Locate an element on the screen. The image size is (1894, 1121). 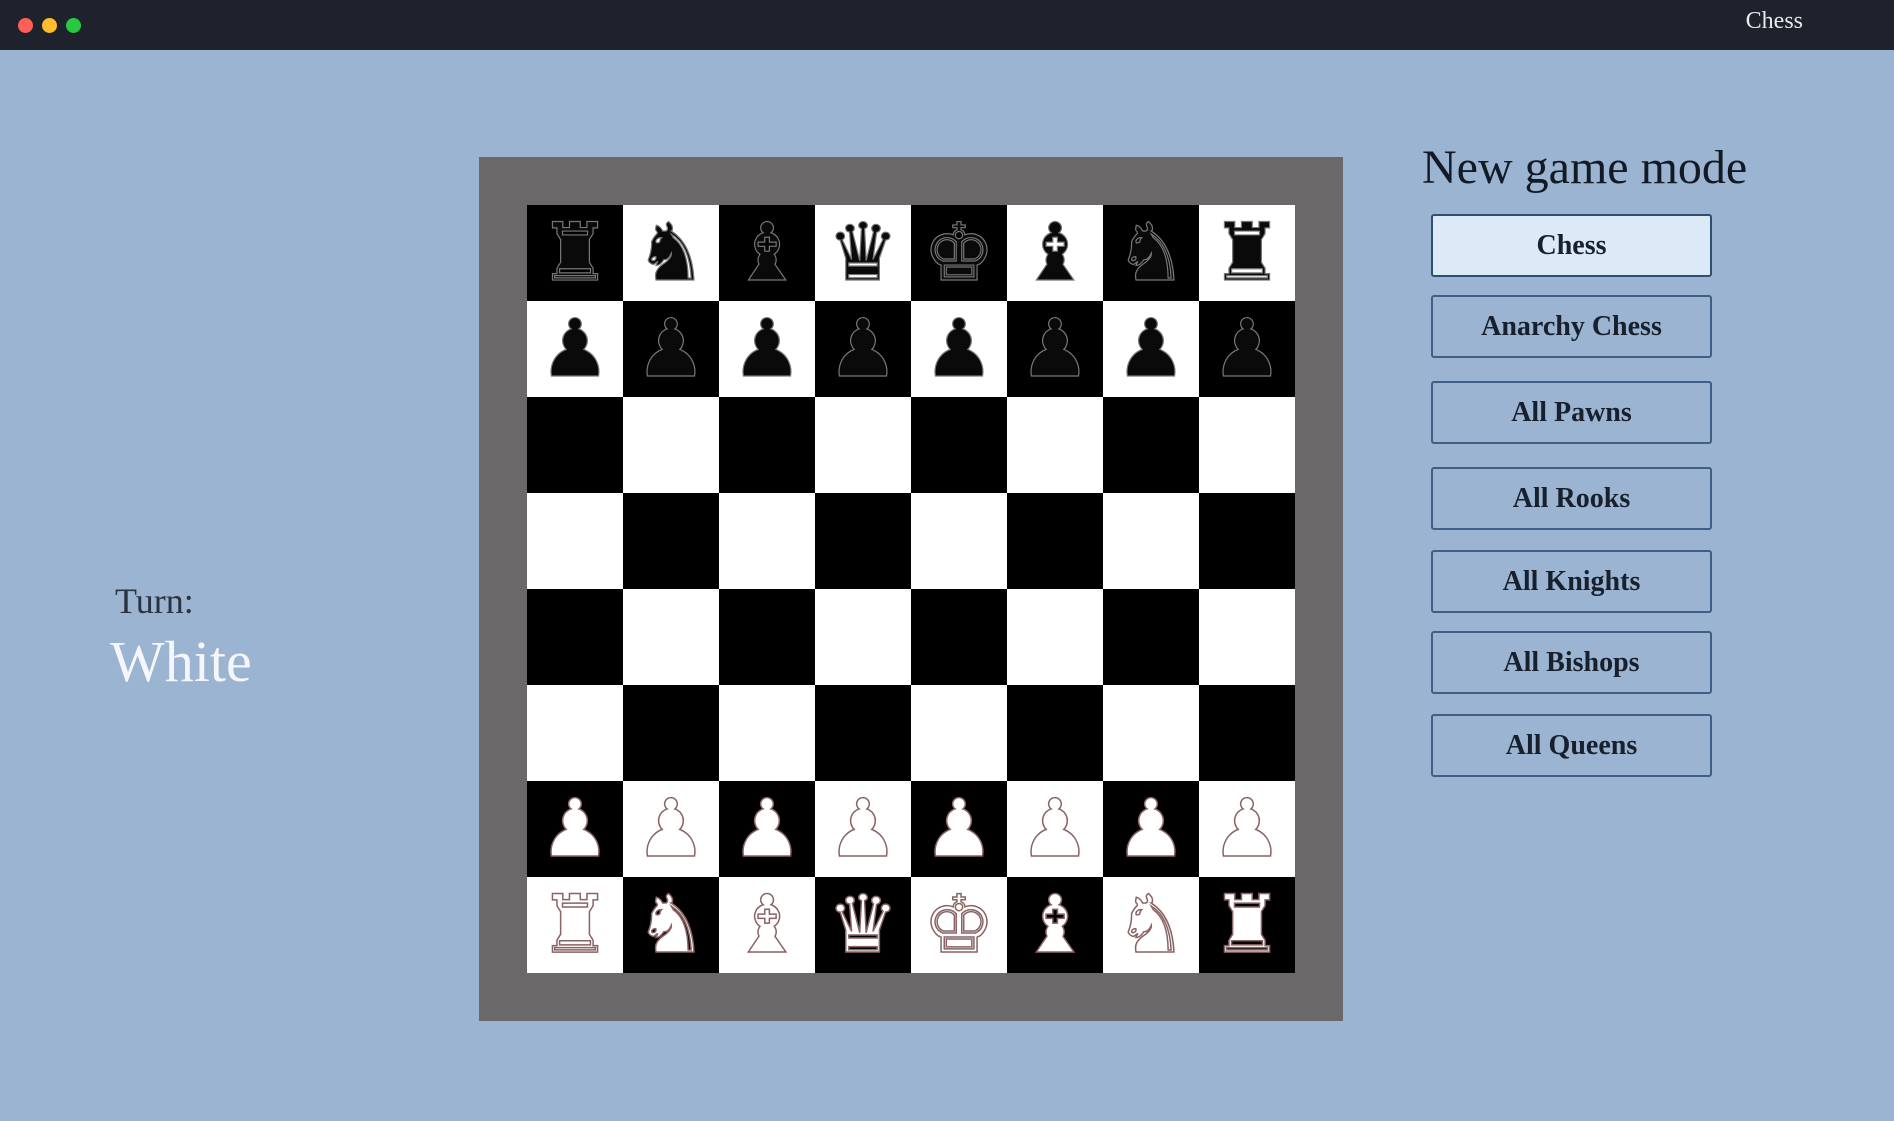
square-f5 is located at coordinates (1055, 541).